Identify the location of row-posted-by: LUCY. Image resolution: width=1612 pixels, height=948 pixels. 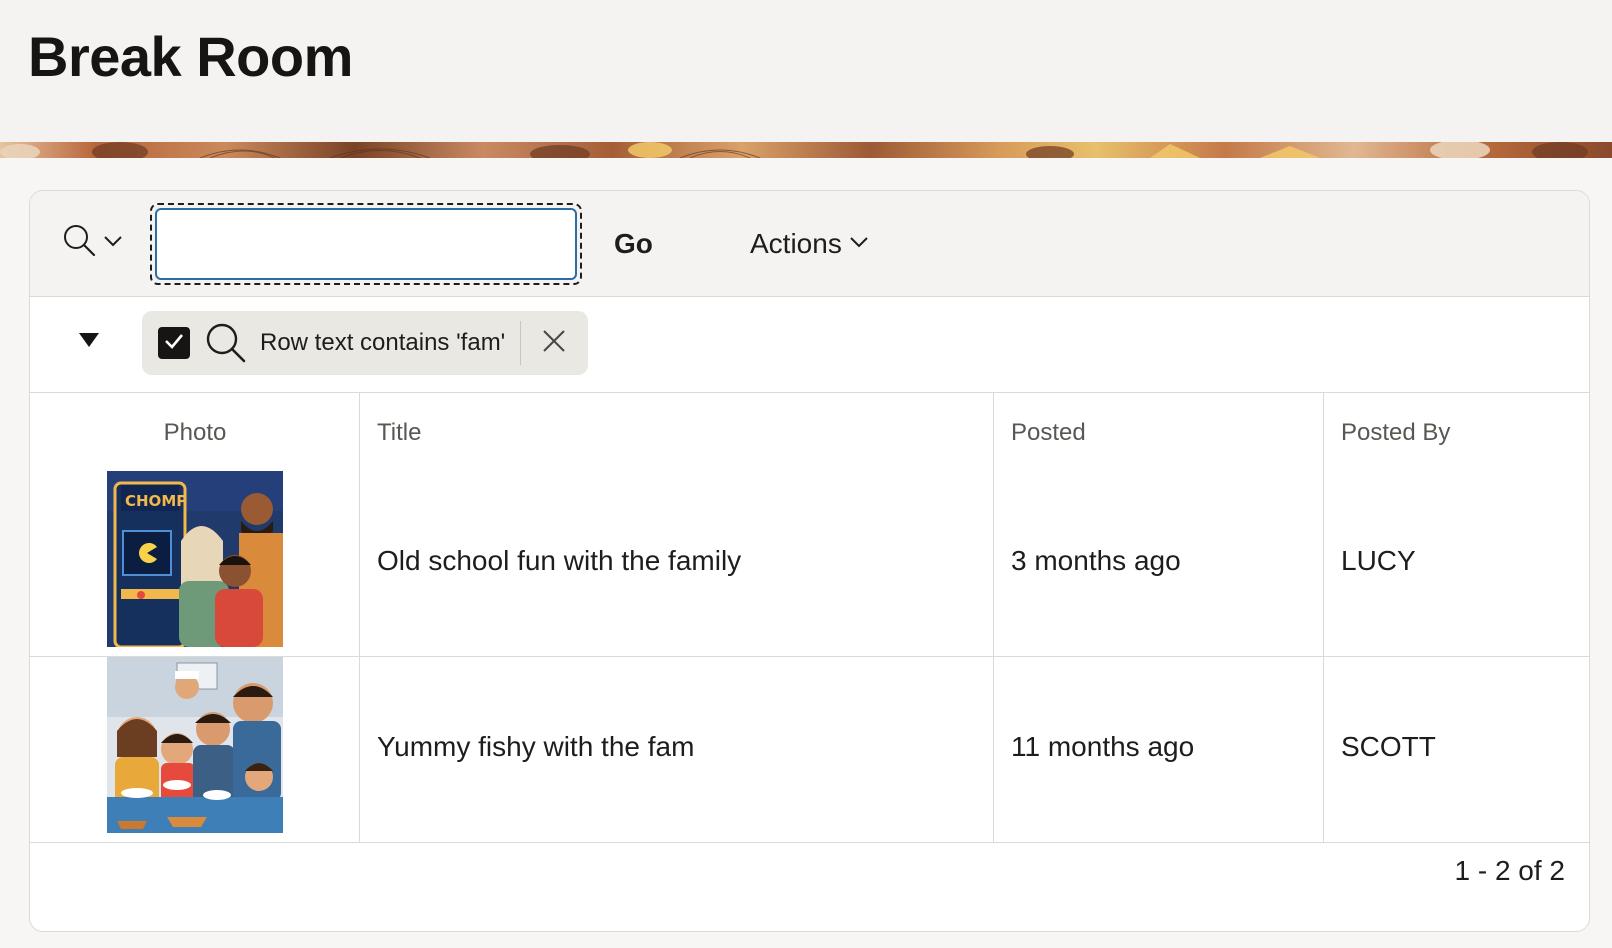
(1378, 560).